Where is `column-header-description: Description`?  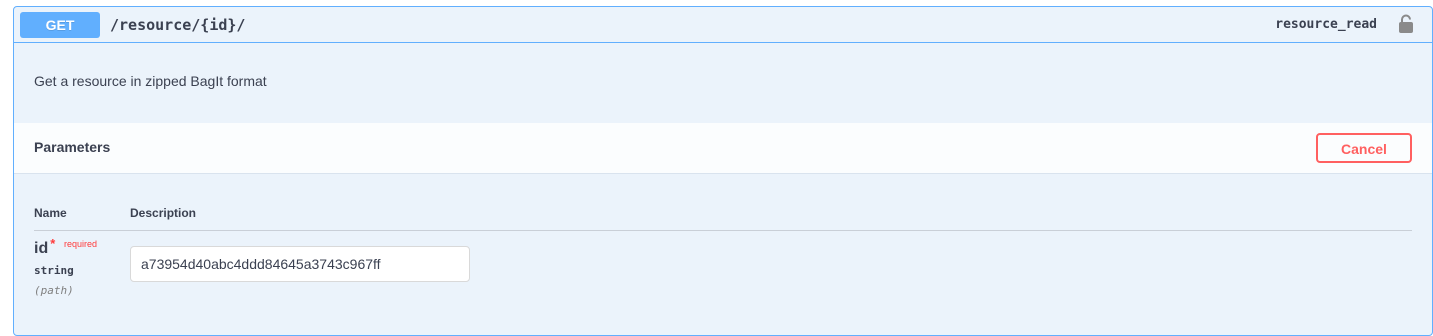 column-header-description: Description is located at coordinates (163, 213).